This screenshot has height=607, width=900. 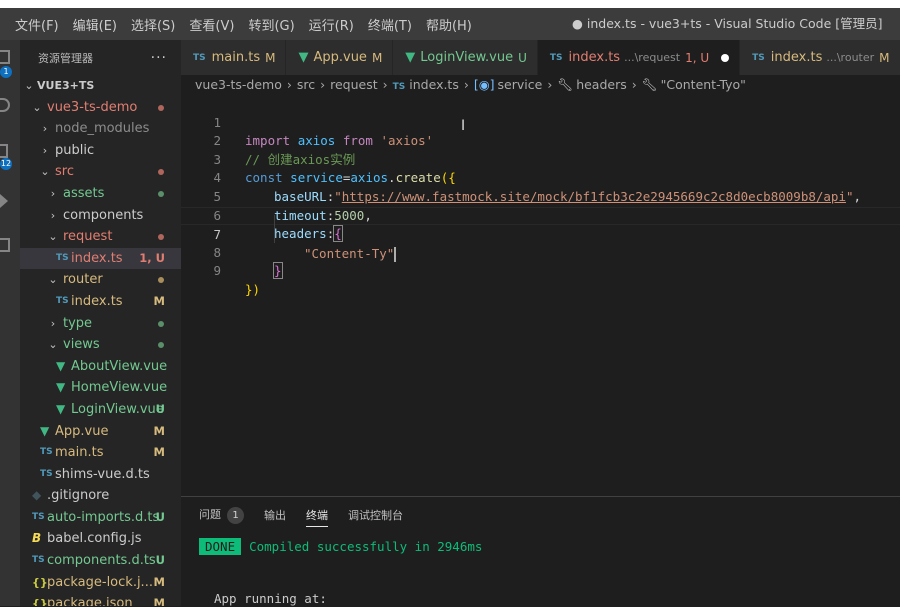 I want to click on wrench-icon: 🔧︎, so click(x=649, y=84).